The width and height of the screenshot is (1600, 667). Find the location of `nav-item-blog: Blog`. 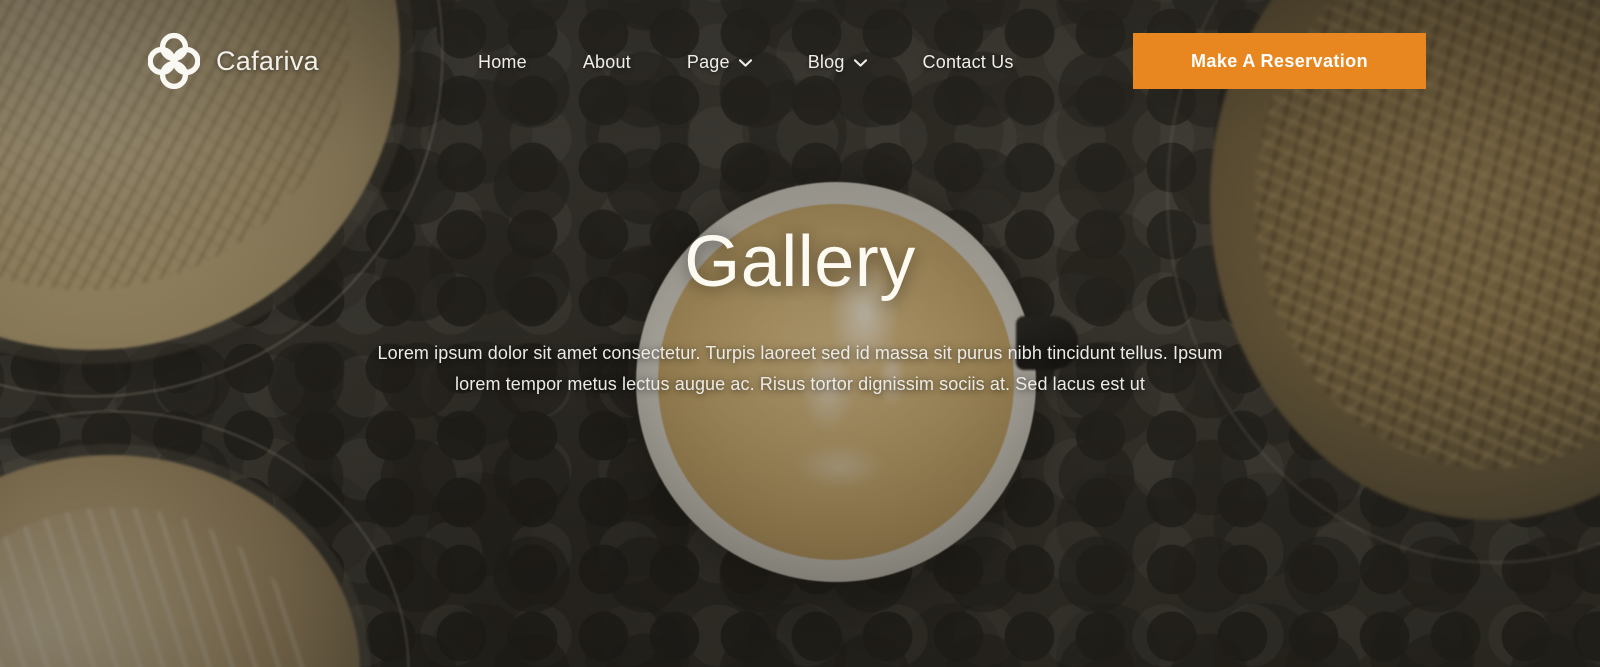

nav-item-blog: Blog is located at coordinates (837, 62).